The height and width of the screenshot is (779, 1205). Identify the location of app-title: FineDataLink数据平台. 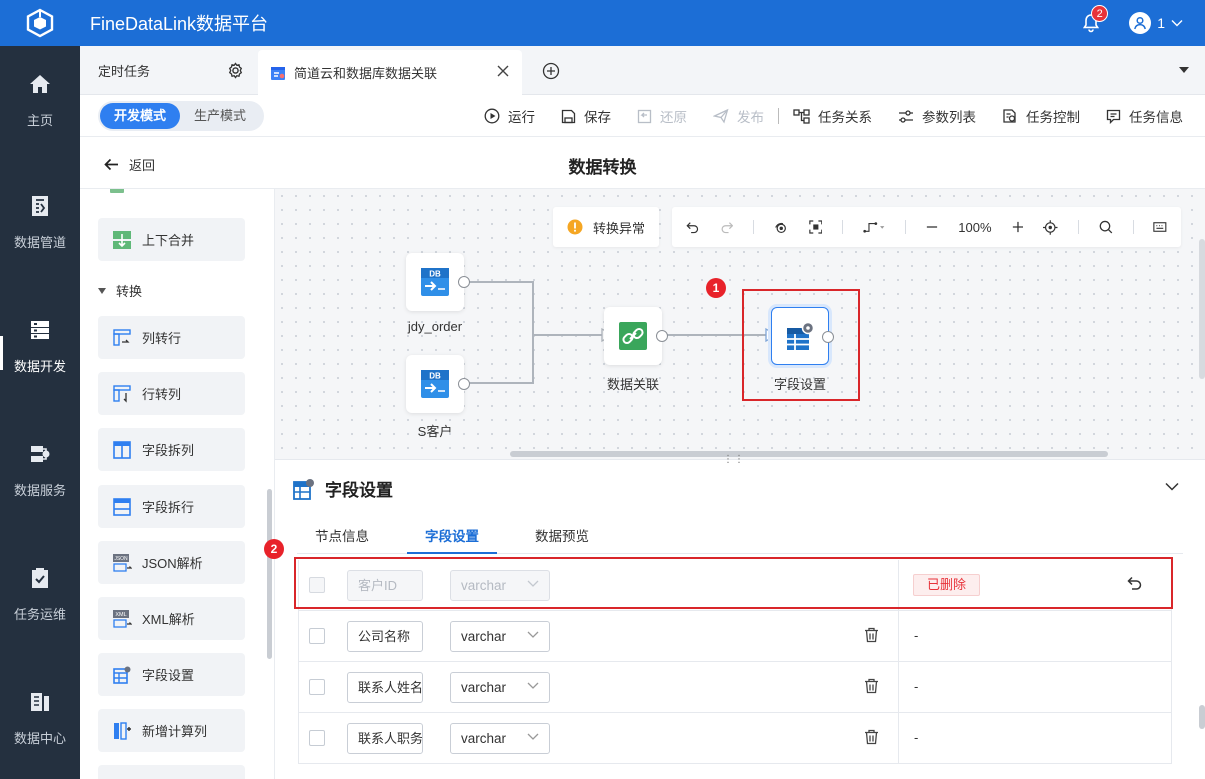
(179, 24).